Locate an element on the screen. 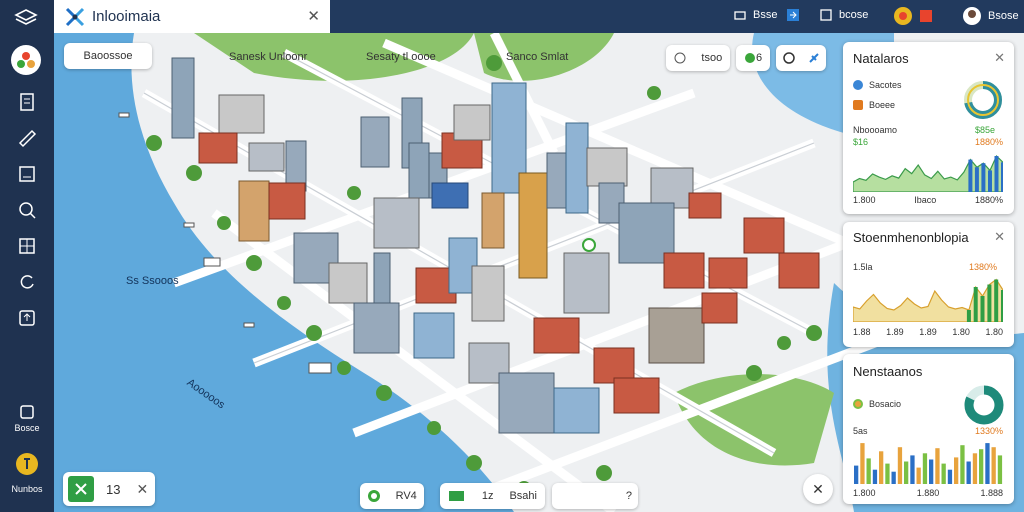 This screenshot has width=1024, height=512. ruler-icon is located at coordinates (27, 138).